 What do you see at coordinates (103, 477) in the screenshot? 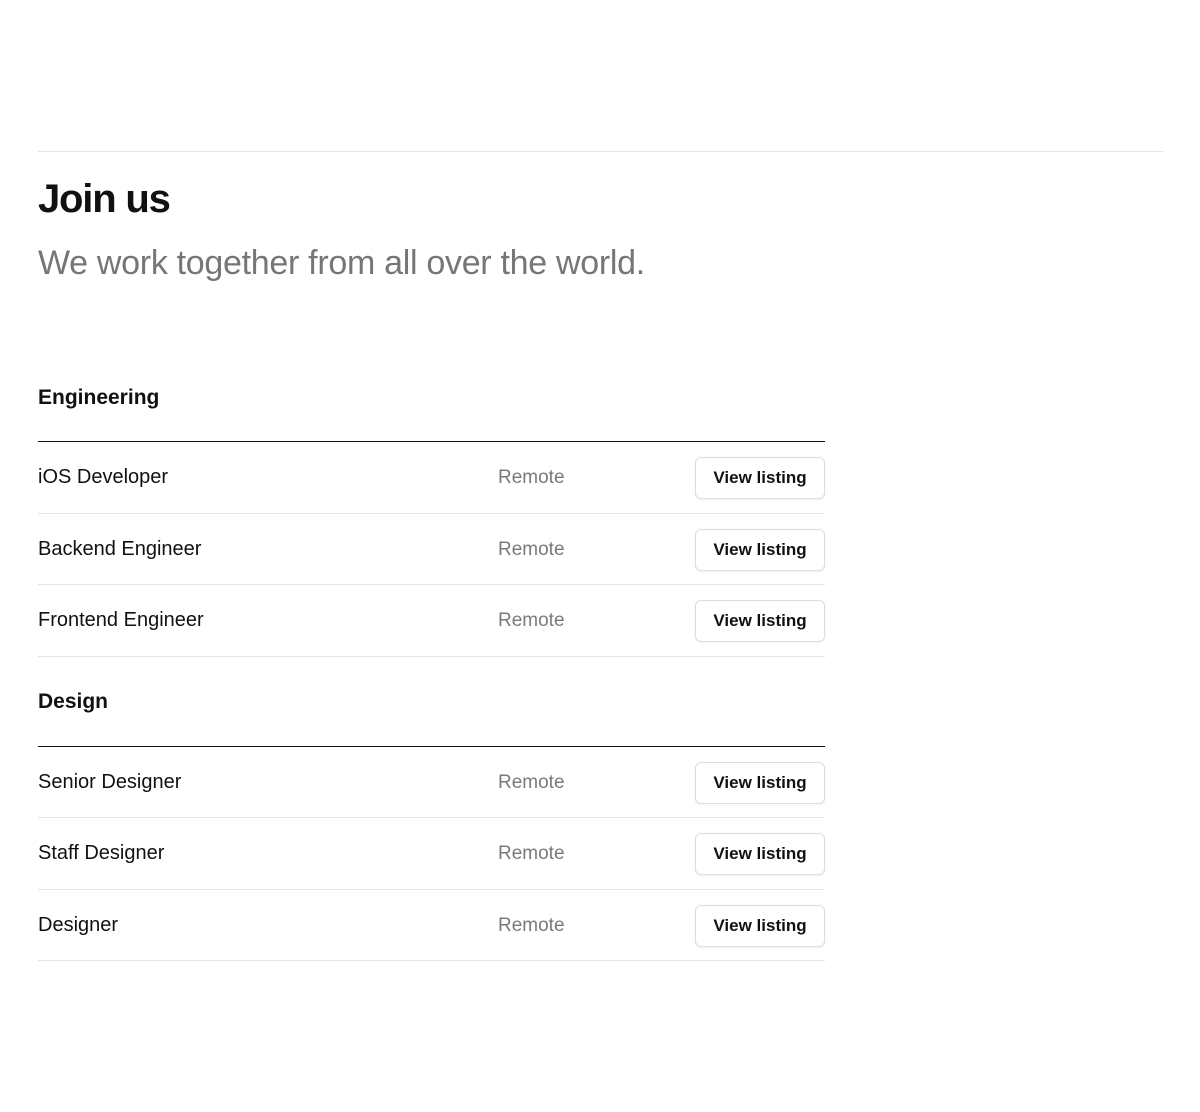
I see `job-title: iOS Developer` at bounding box center [103, 477].